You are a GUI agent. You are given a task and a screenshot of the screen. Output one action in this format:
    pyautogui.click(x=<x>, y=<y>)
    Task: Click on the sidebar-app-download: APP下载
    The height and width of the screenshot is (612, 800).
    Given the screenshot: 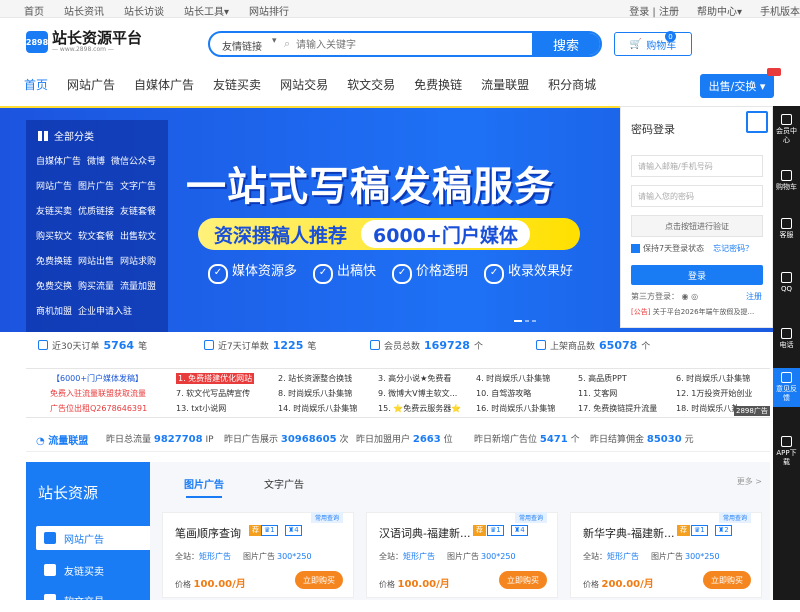 What is the action you would take?
    pyautogui.click(x=786, y=451)
    